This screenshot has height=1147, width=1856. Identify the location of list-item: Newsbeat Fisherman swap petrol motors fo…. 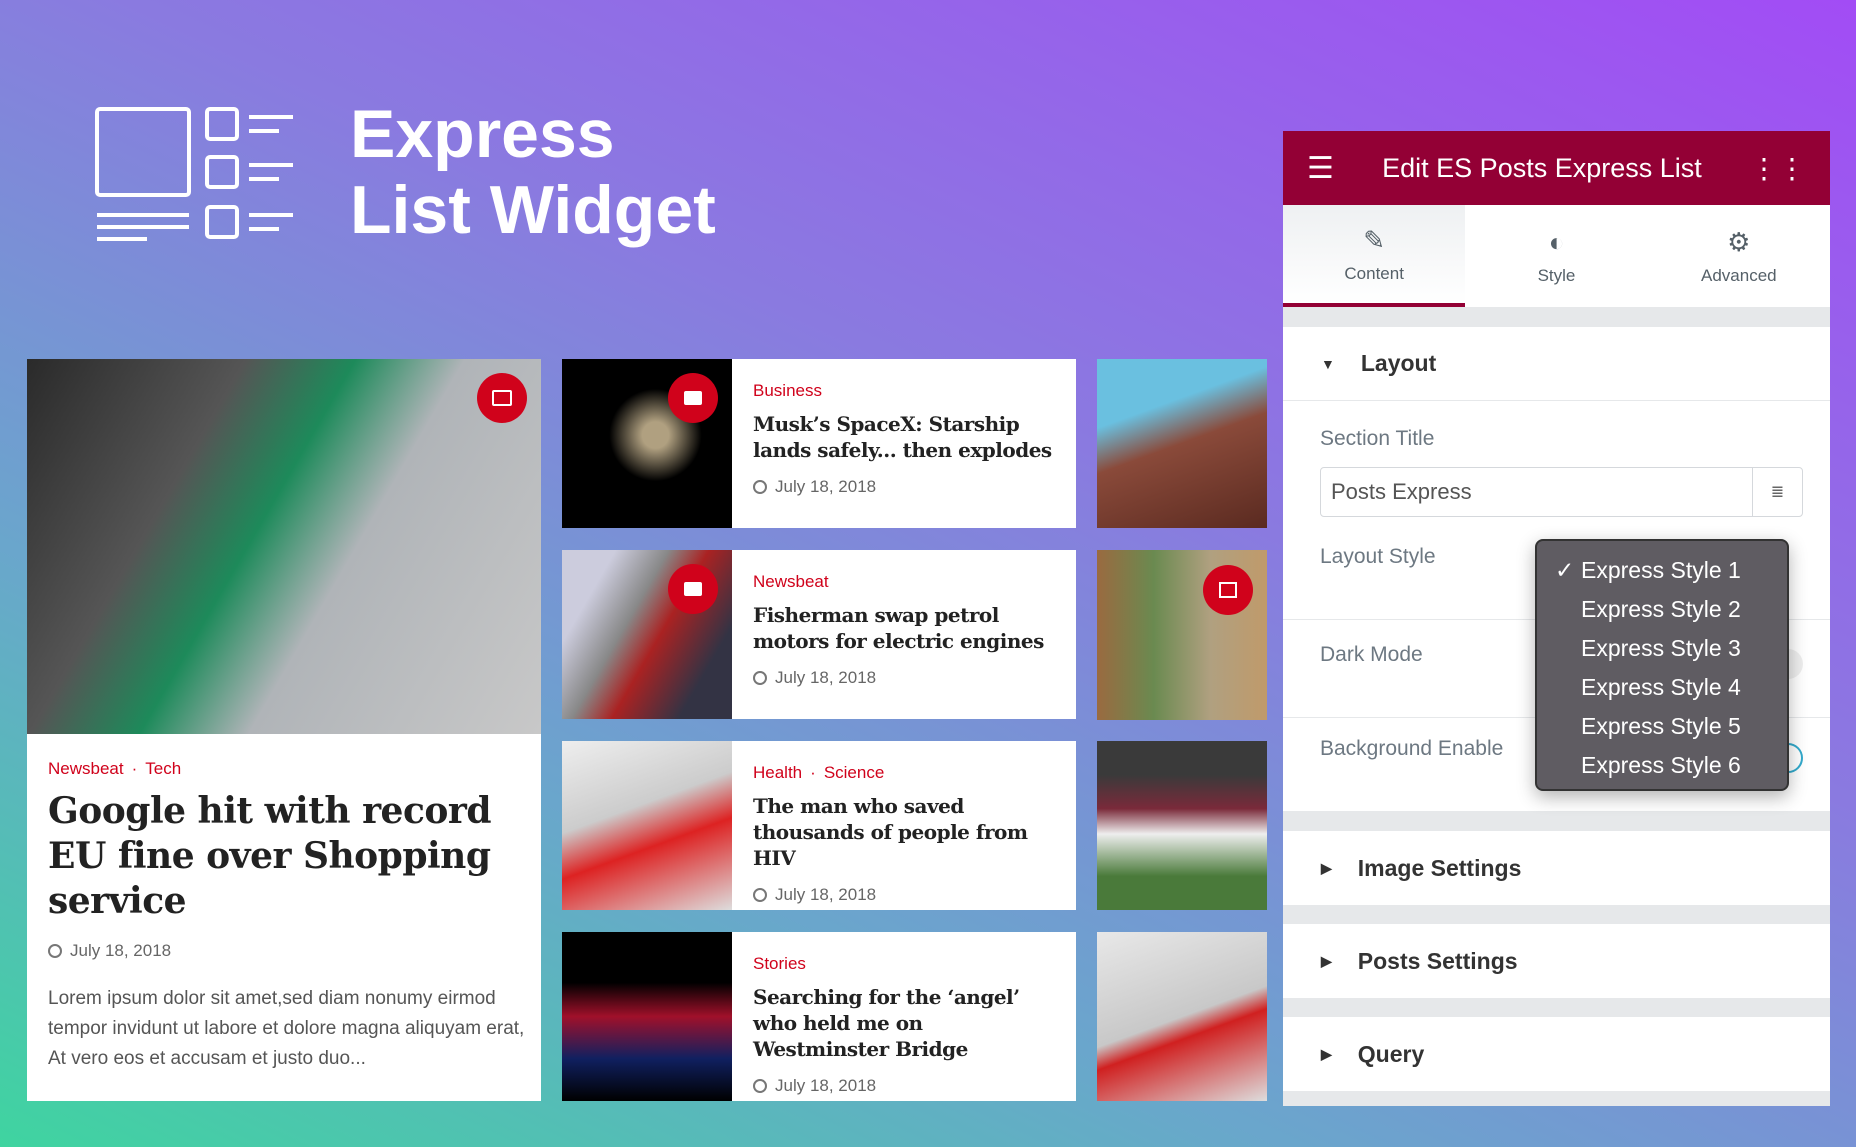
(819, 634).